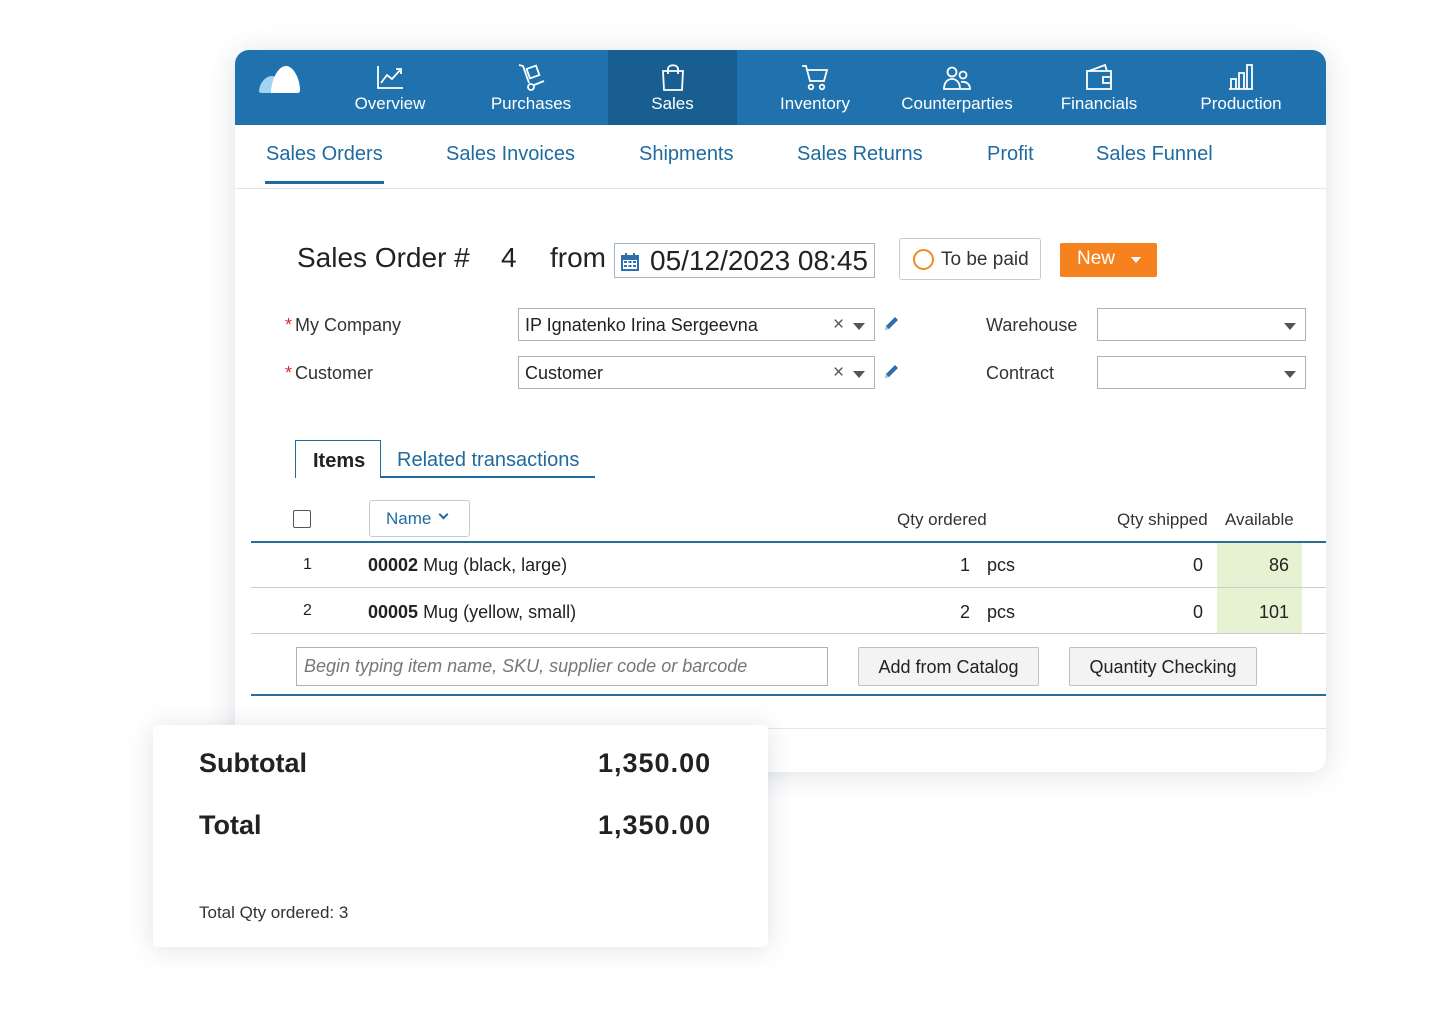 The height and width of the screenshot is (1016, 1432). Describe the element at coordinates (324, 154) in the screenshot. I see `tab-sales-orders: Sales Orders` at that location.